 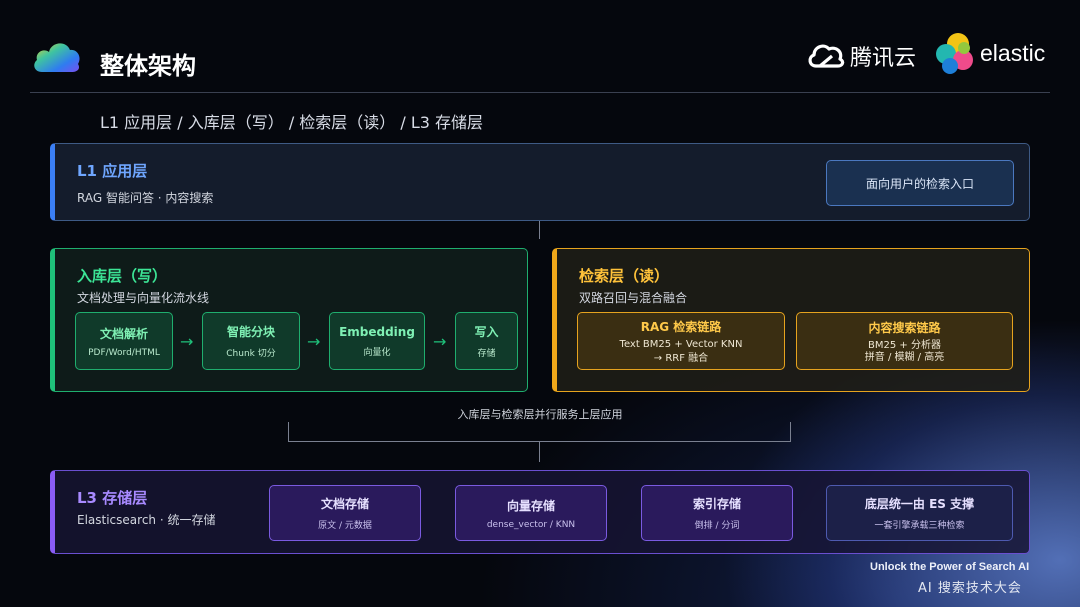 What do you see at coordinates (146, 520) in the screenshot?
I see `l3-description: Elasticsearch · 统一存储` at bounding box center [146, 520].